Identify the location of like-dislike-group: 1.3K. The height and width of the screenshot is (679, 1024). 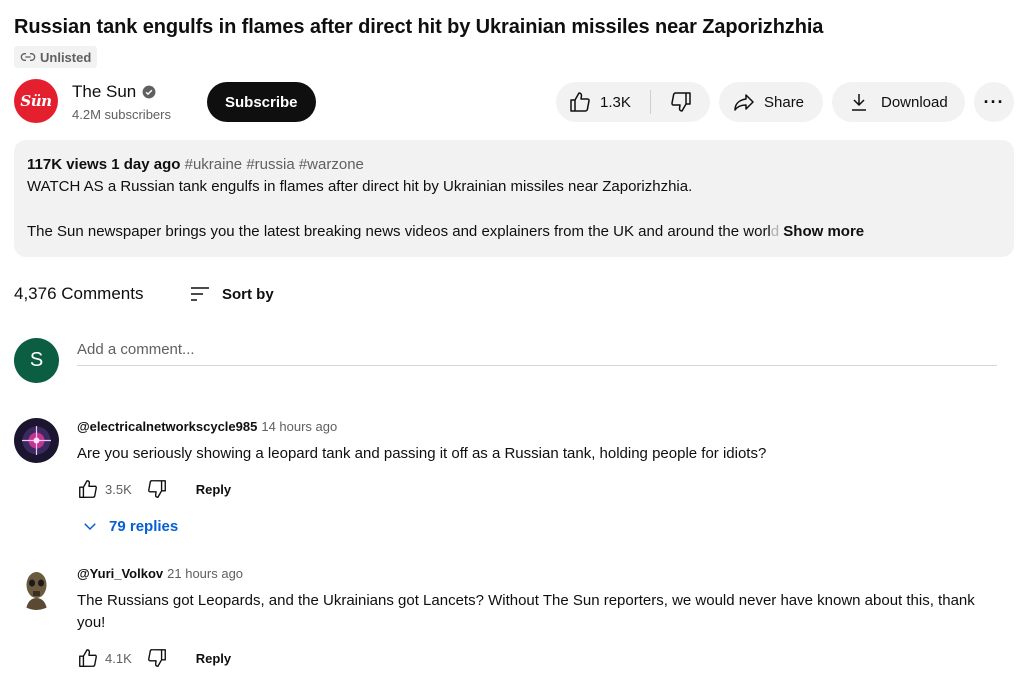
(633, 102).